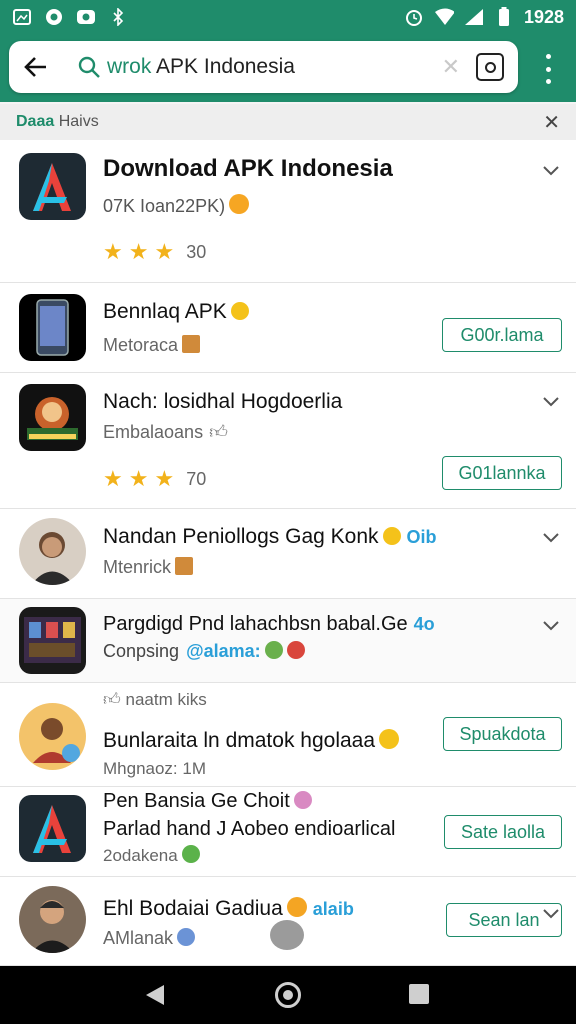 The image size is (576, 1024). What do you see at coordinates (36, 67) in the screenshot?
I see `back-arrow-icon` at bounding box center [36, 67].